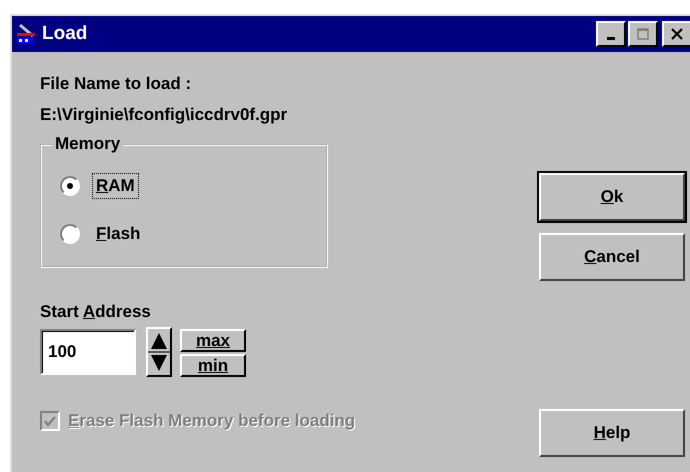  Describe the element at coordinates (96, 312) in the screenshot. I see `start-address-label: Start Address` at that location.